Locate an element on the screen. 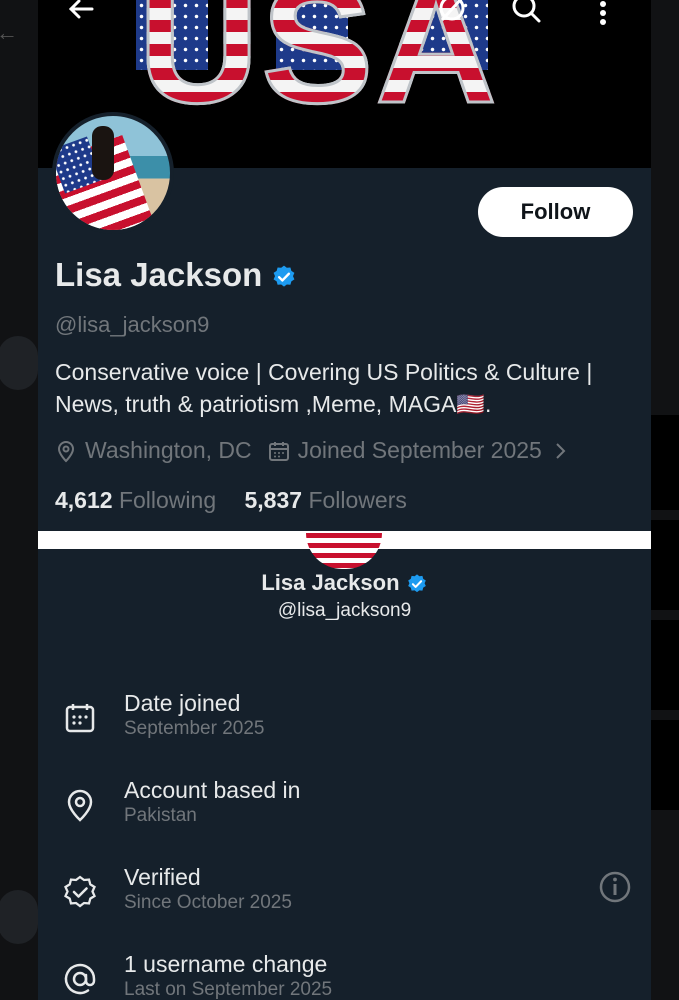 Image resolution: width=679 pixels, height=1000 pixels. about-row-username-change: 1 username change Last on September 2025 is located at coordinates (347, 975).